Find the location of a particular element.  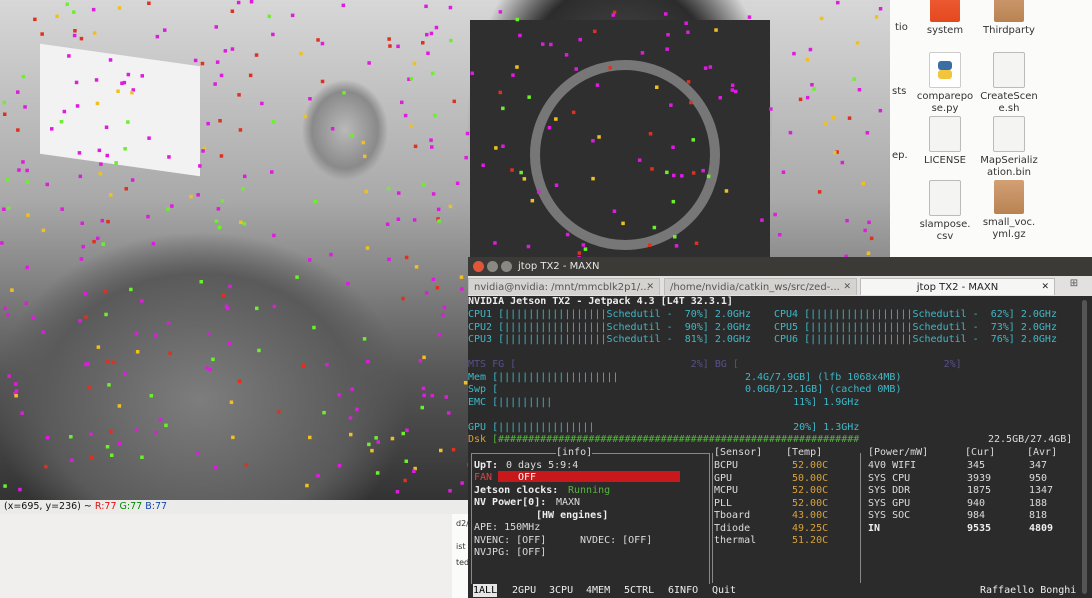

menu-tab-info: 6INFO is located at coordinates (683, 590).